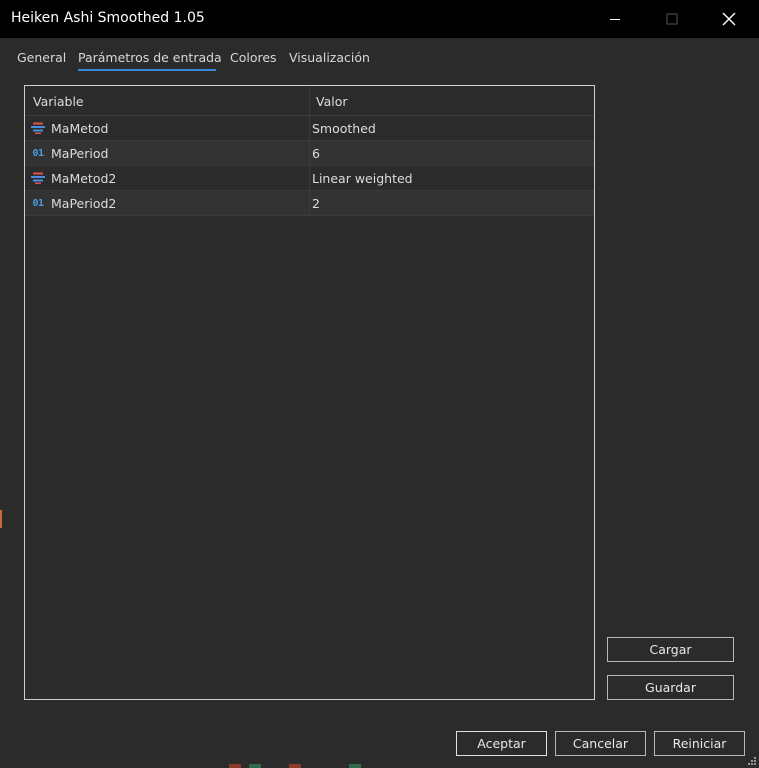 Image resolution: width=759 pixels, height=768 pixels. I want to click on row-value: Linear weighted, so click(362, 178).